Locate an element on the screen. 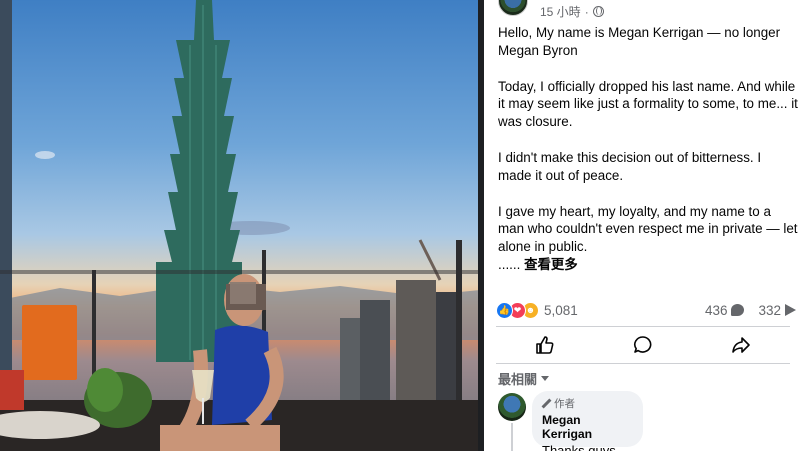 This screenshot has height=451, width=800. like-button is located at coordinates (545, 345).